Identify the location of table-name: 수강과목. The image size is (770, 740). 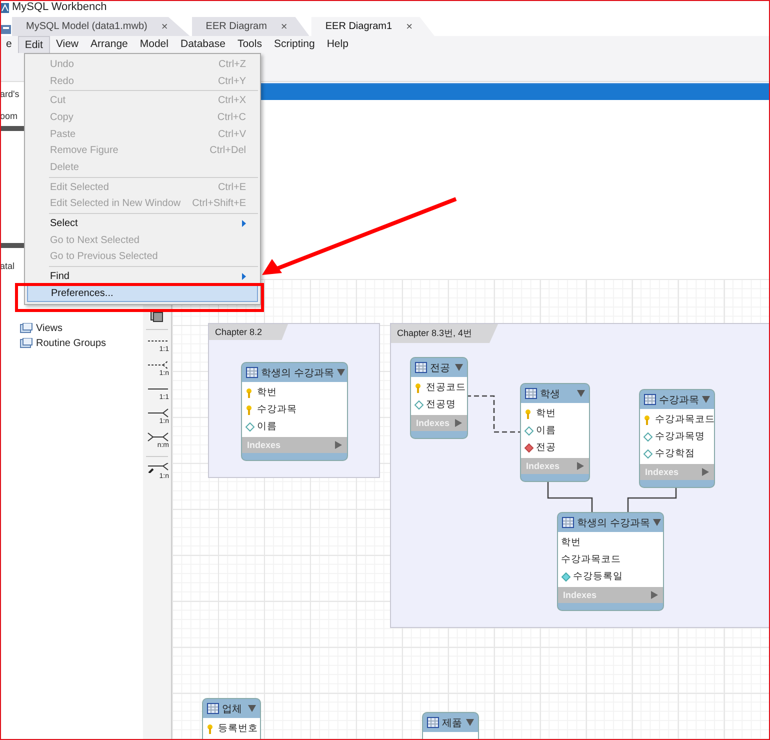
(679, 400).